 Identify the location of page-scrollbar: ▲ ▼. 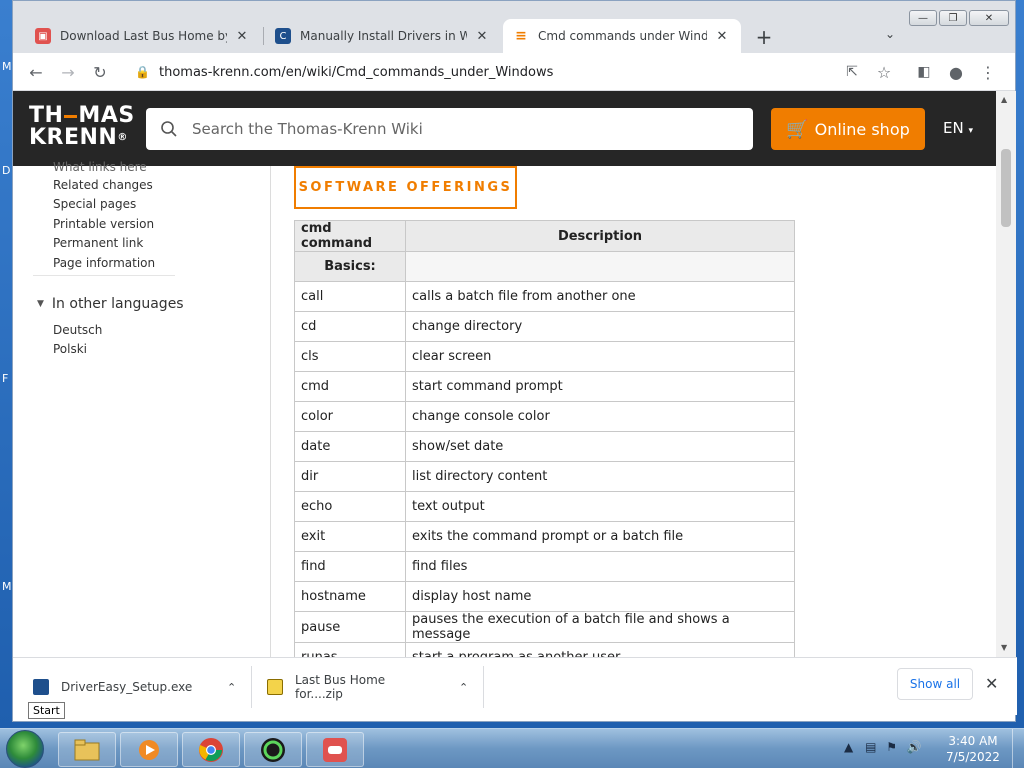
(1006, 374).